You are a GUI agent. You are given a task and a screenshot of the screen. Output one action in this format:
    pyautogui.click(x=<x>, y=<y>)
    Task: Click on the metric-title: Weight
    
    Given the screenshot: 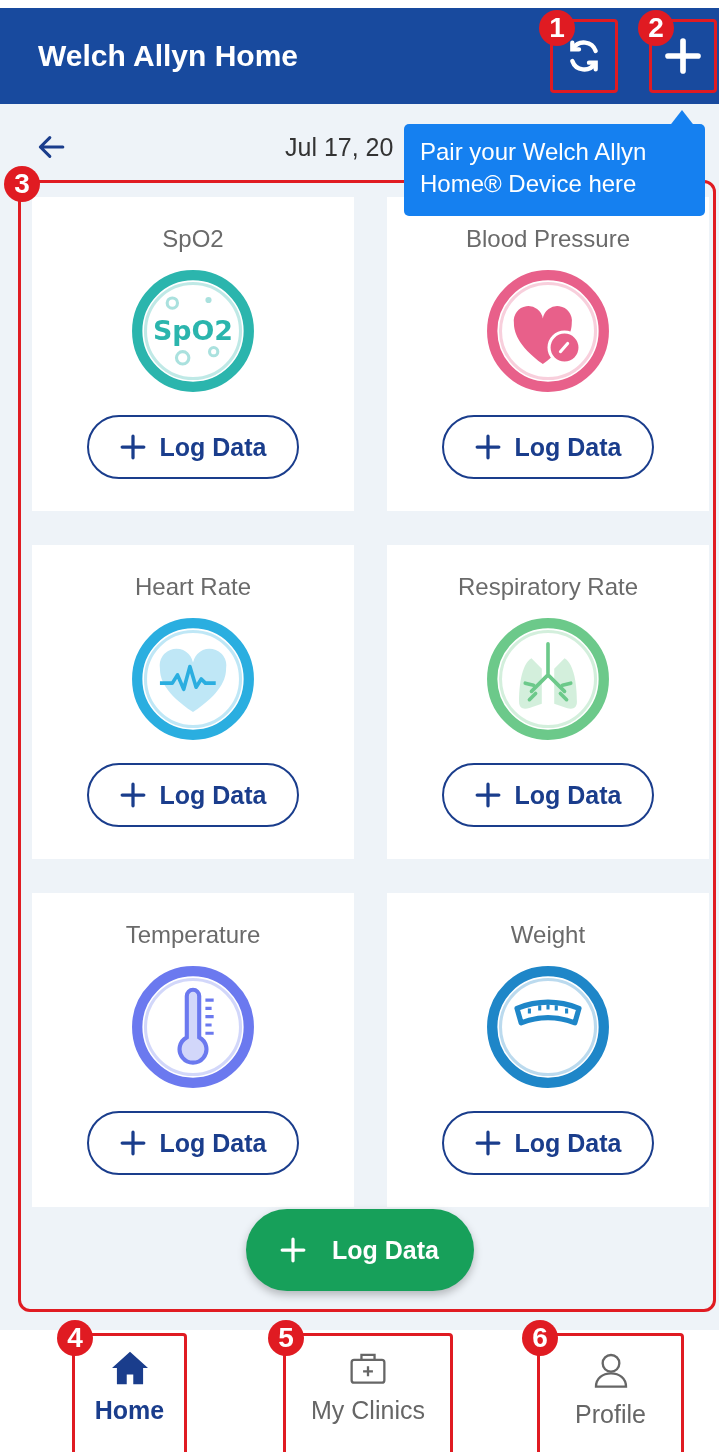 What is the action you would take?
    pyautogui.click(x=548, y=935)
    